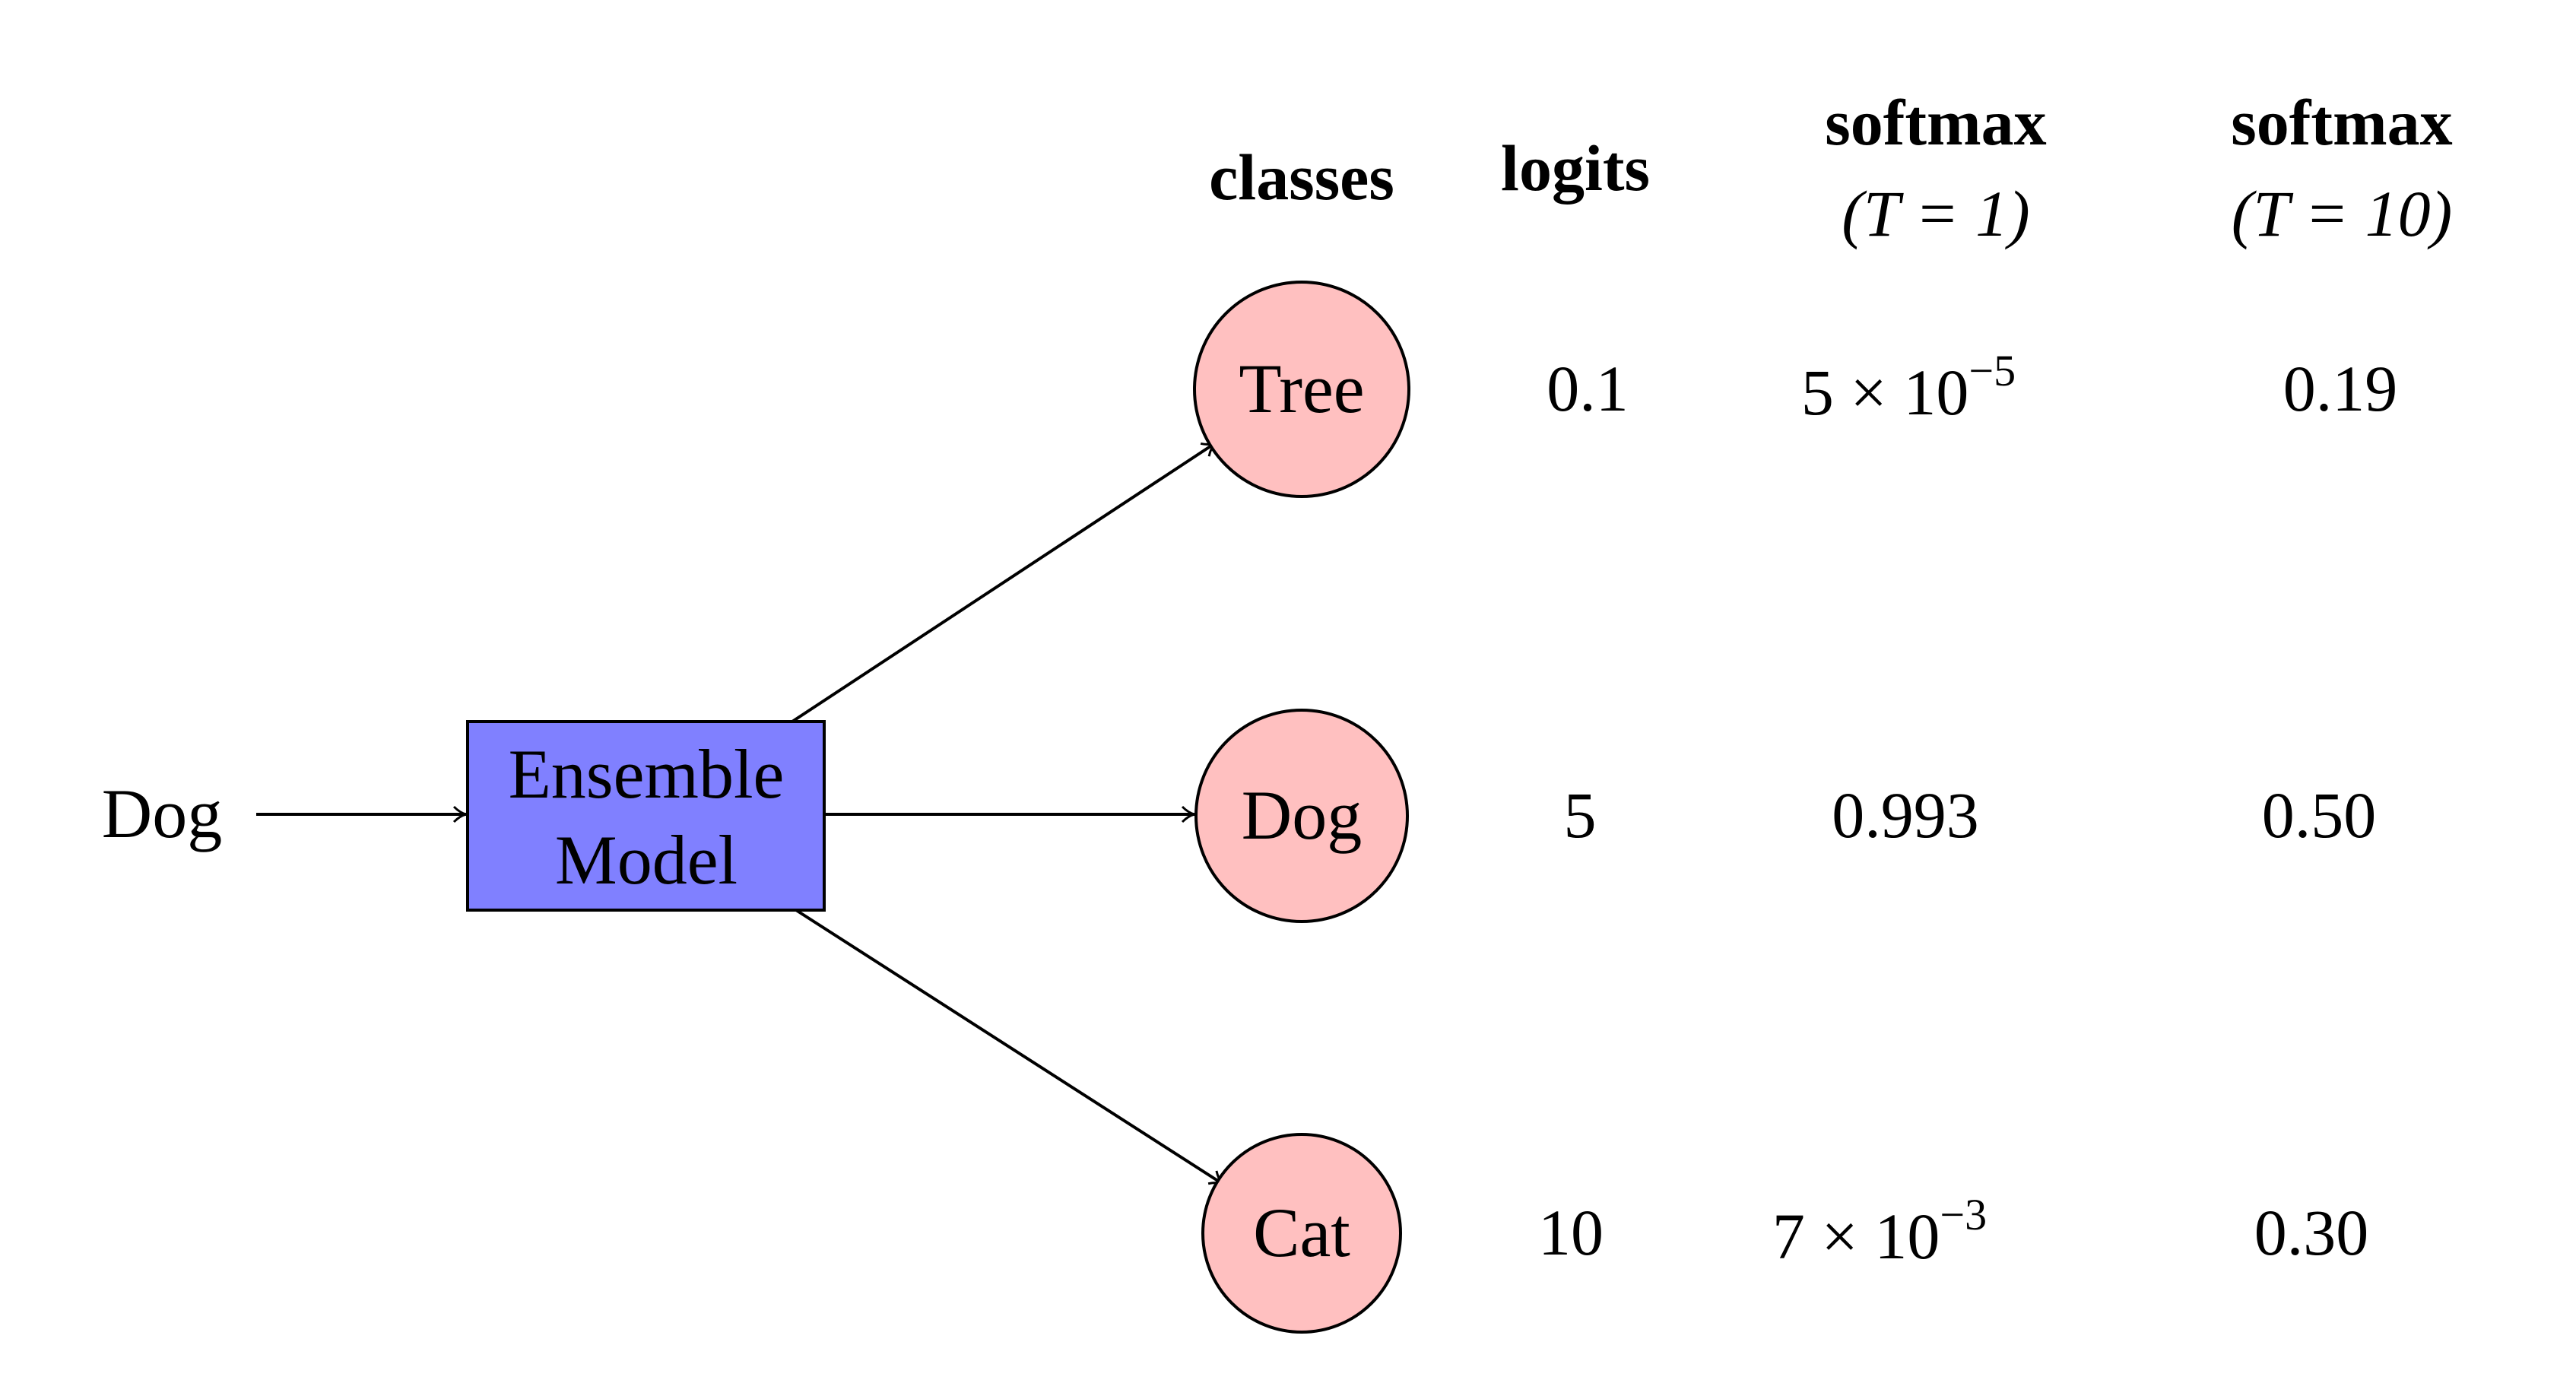 This screenshot has height=1399, width=2576. I want to click on logit-value: 0.1, so click(1588, 388).